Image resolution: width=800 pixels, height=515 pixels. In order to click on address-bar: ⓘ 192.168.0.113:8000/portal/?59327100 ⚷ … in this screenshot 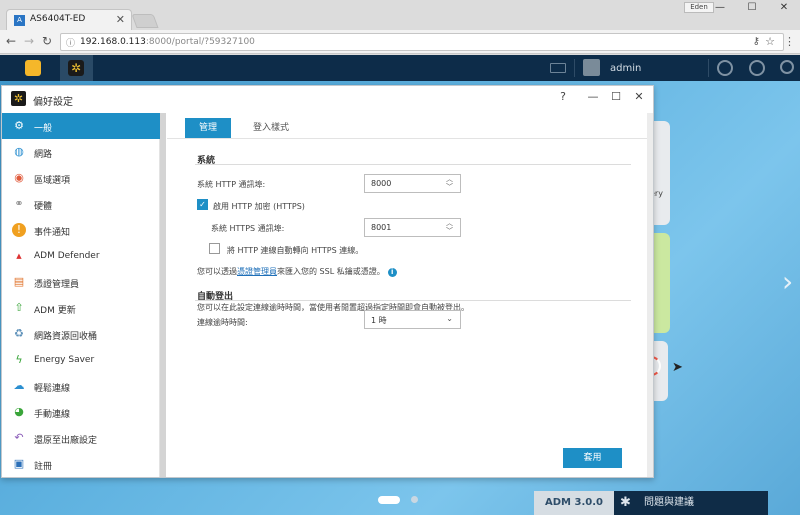, I will do `click(422, 42)`.